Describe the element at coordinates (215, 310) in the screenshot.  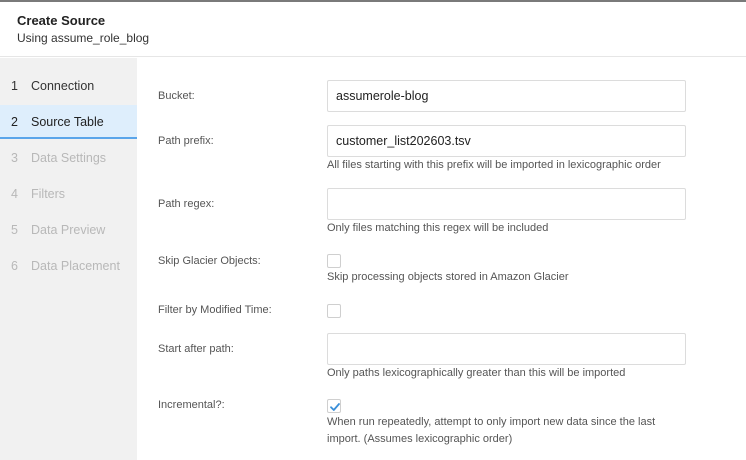
I see `filter-modified-label: Filter by Modified Time:` at that location.